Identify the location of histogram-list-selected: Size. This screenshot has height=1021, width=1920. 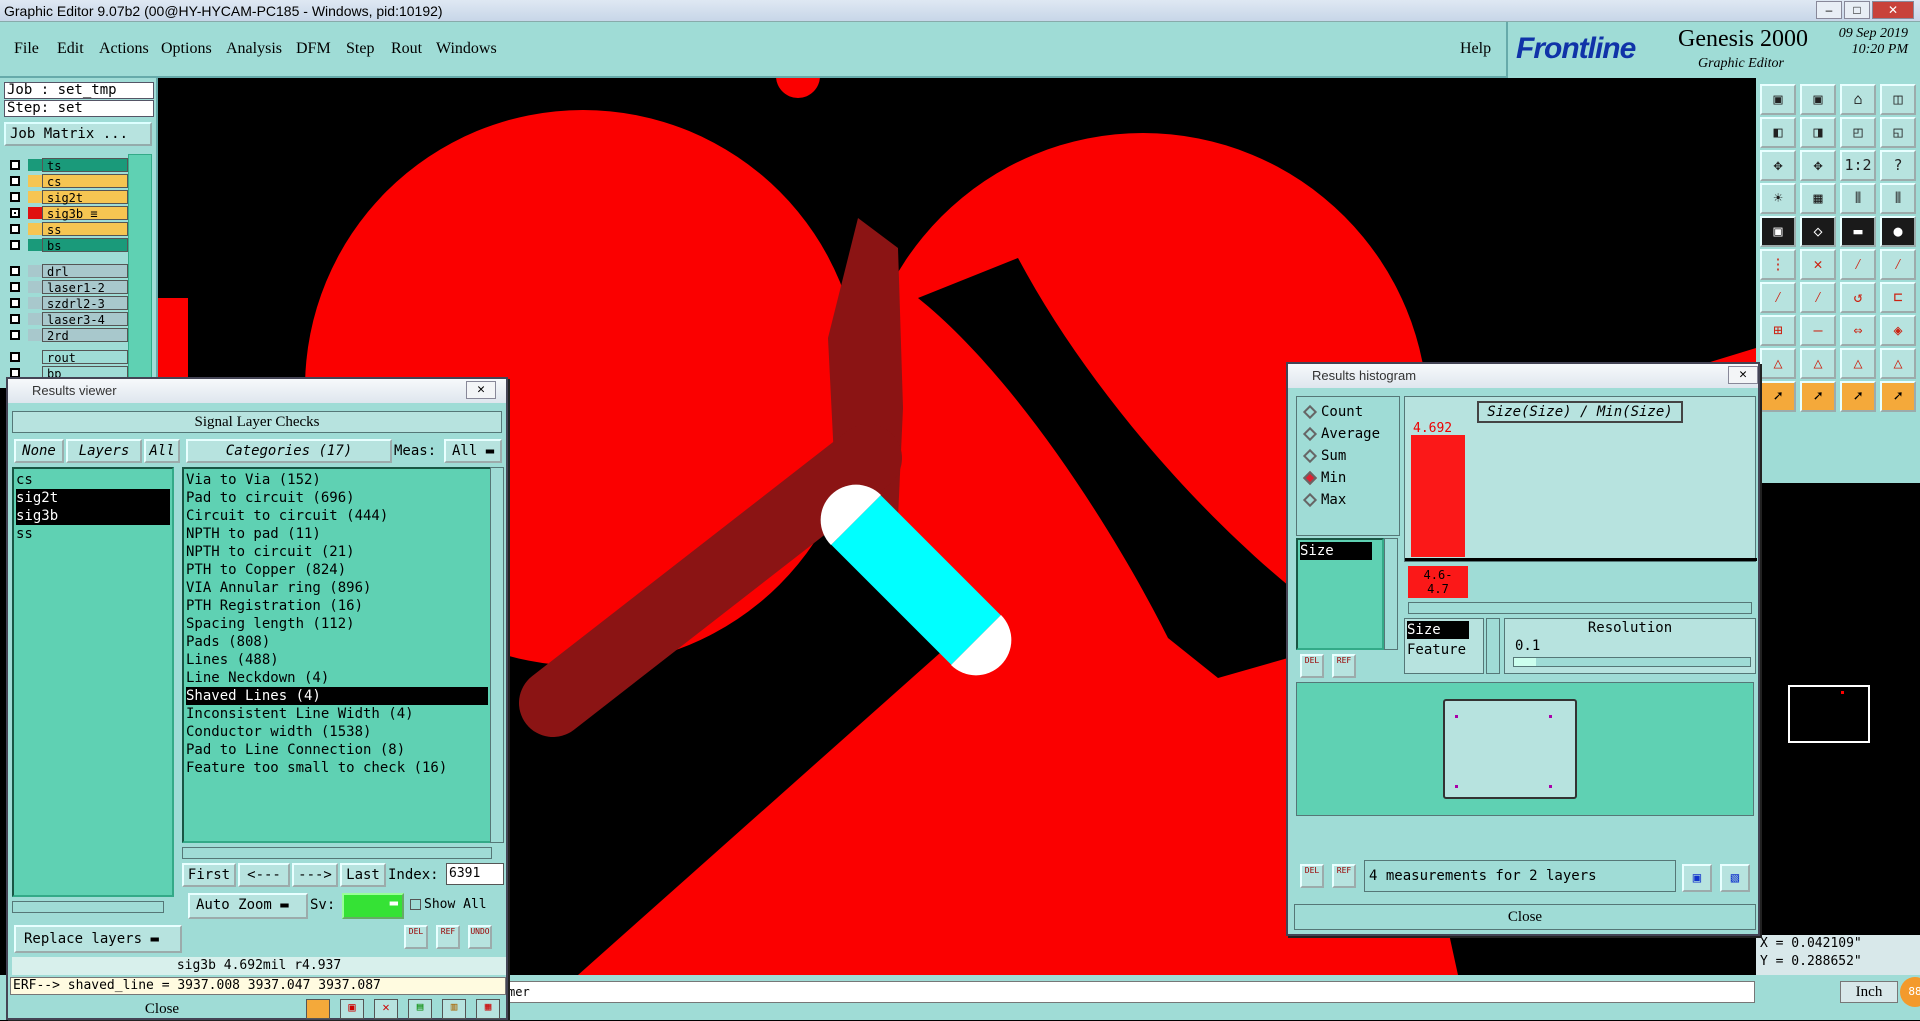
(1336, 551).